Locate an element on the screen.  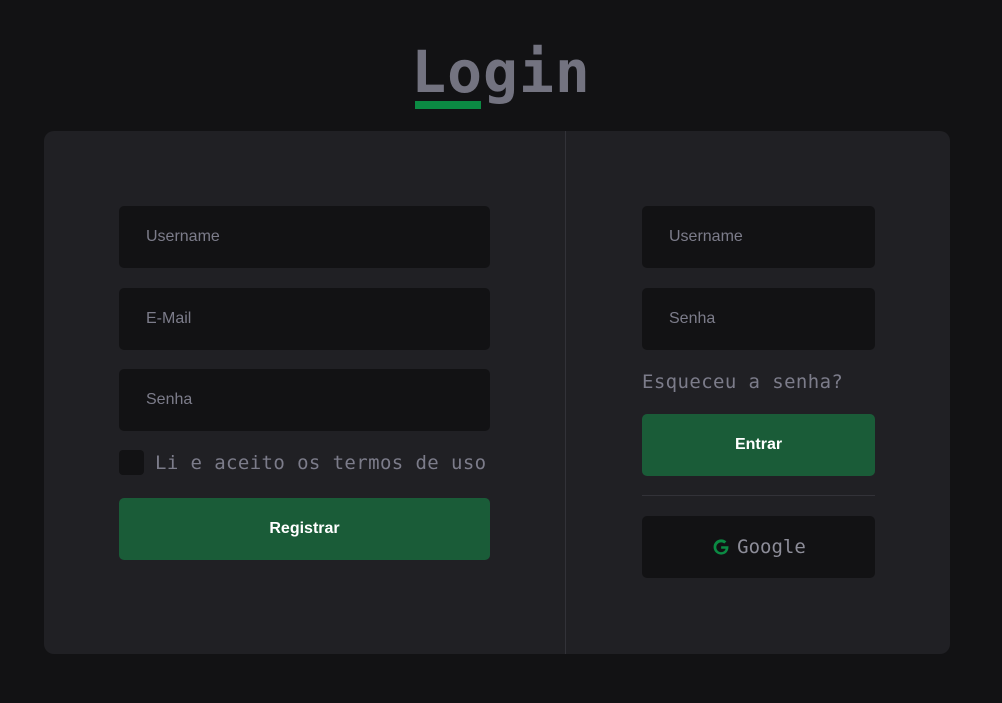
separator is located at coordinates (758, 495).